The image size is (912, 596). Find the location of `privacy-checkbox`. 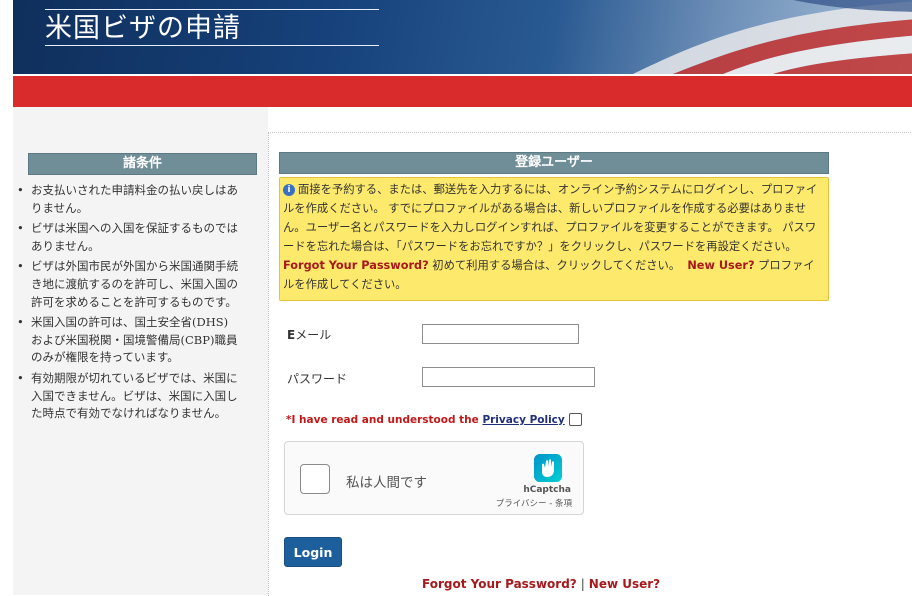

privacy-checkbox is located at coordinates (575, 419).